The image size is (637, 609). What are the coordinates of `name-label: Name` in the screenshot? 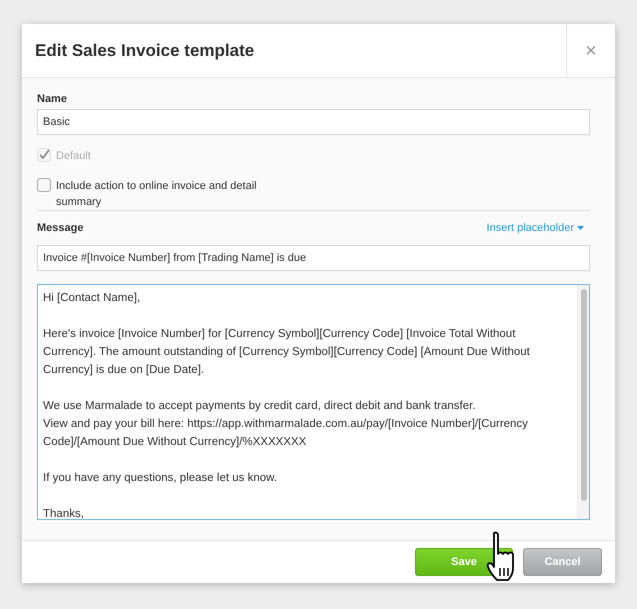 It's located at (52, 99).